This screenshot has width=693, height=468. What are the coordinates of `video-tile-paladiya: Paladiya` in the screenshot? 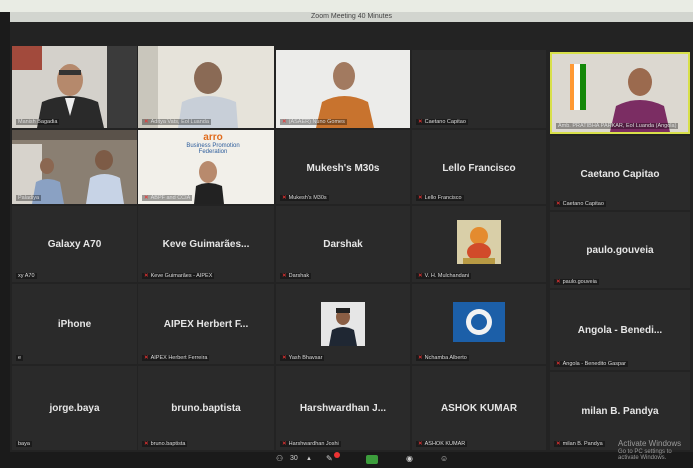 It's located at (74, 167).